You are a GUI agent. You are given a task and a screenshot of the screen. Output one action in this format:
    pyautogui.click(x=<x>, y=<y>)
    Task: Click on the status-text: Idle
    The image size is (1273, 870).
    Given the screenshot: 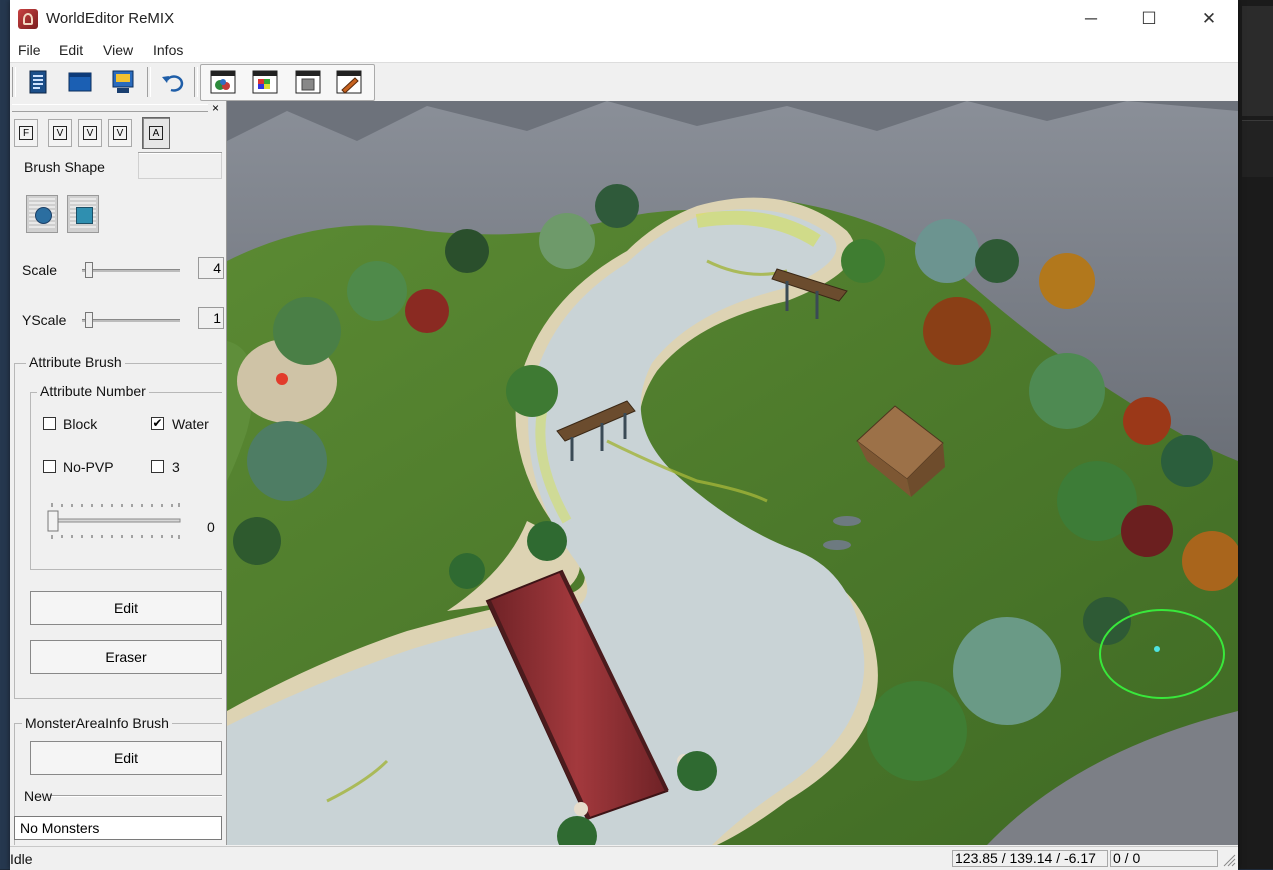 What is the action you would take?
    pyautogui.click(x=21, y=859)
    